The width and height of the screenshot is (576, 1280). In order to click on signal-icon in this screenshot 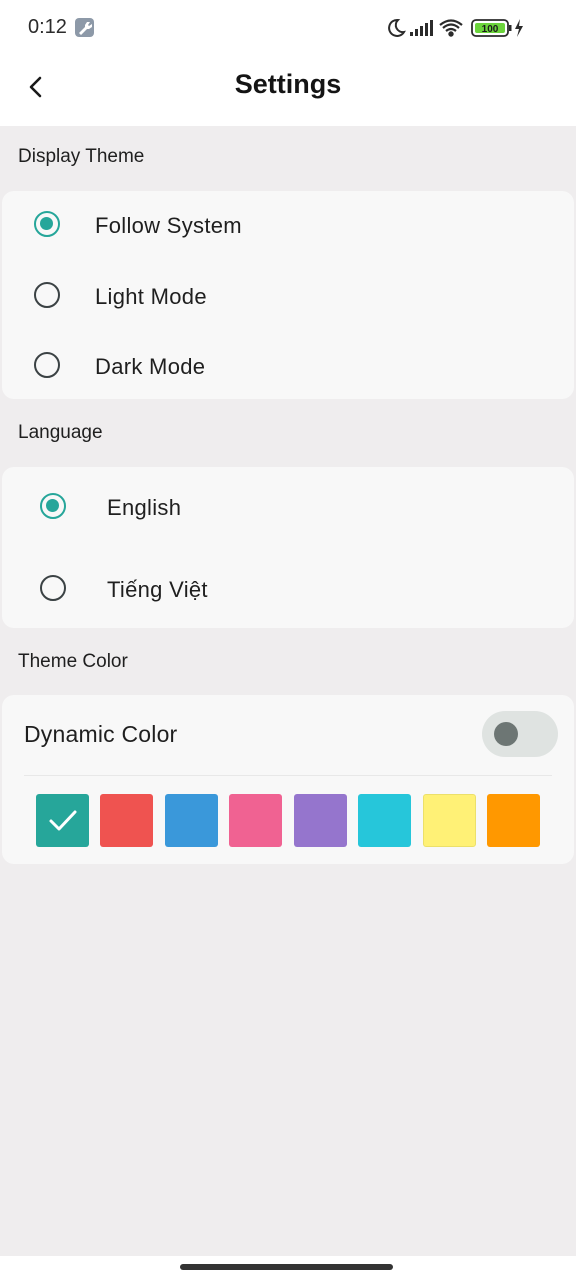, I will do `click(421, 28)`.